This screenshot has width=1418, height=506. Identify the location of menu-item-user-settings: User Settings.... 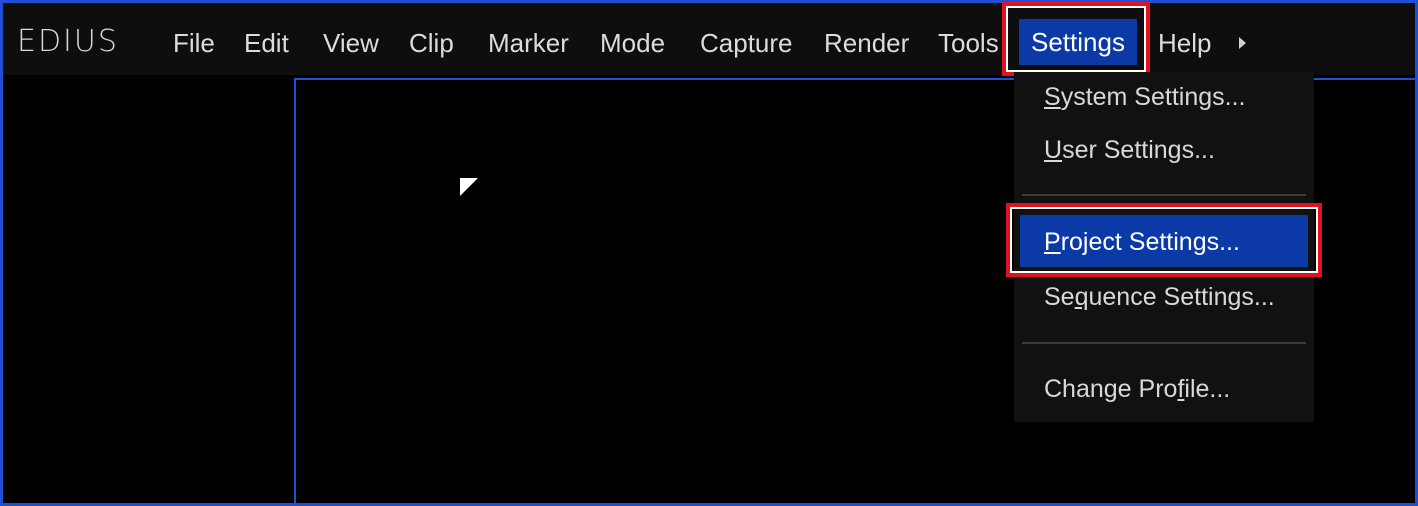
(1129, 150).